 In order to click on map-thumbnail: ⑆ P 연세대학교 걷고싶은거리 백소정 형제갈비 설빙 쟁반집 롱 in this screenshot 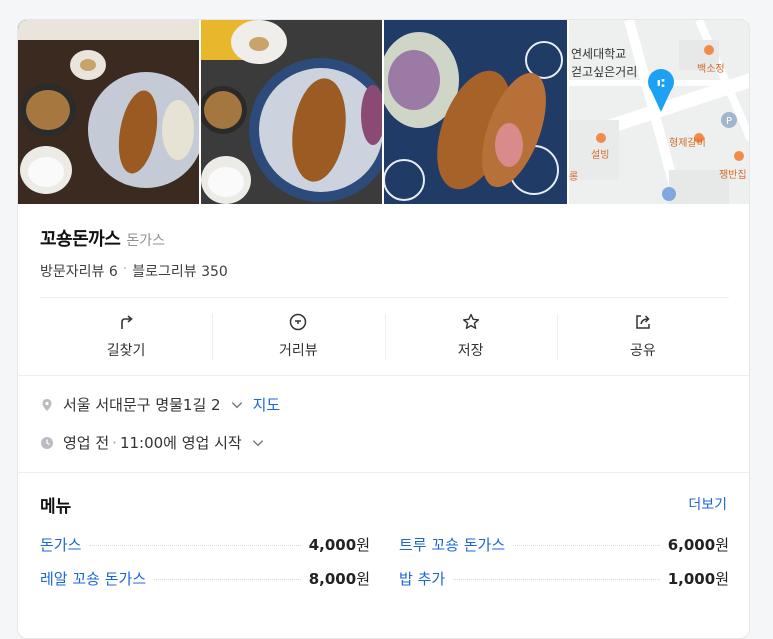, I will do `click(659, 112)`.